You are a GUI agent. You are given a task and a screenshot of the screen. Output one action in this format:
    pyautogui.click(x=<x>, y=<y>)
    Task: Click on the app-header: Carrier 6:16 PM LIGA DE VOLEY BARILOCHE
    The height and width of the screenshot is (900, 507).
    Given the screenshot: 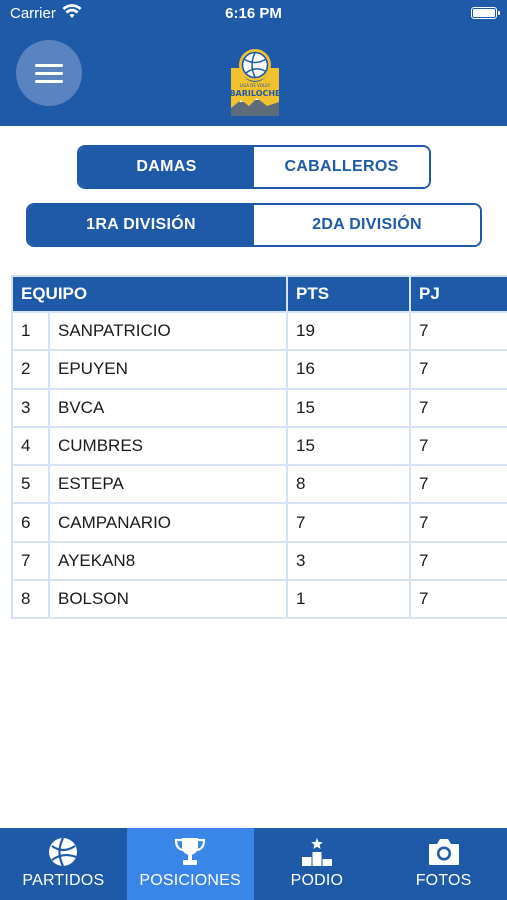 What is the action you would take?
    pyautogui.click(x=253, y=63)
    